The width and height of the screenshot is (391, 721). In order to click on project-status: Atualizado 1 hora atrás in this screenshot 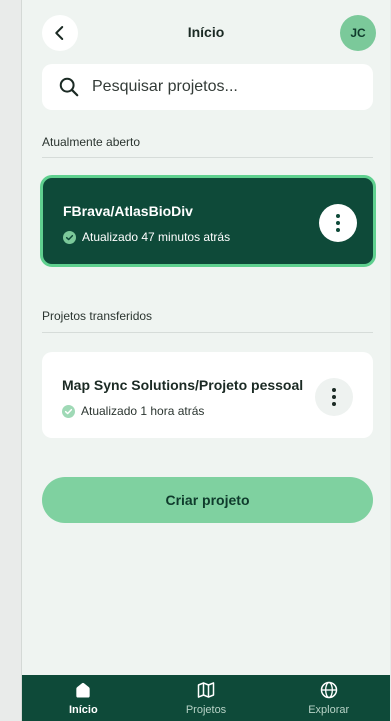, I will do `click(133, 411)`.